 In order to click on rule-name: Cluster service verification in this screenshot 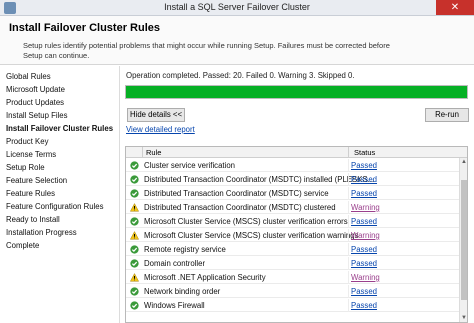, I will do `click(189, 165)`.